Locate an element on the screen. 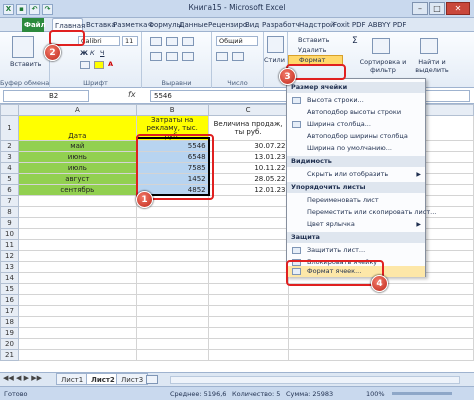 Image resolution: width=474 pixels, height=415 pixels. sheet-tab-1: Лист1 is located at coordinates (72, 379).